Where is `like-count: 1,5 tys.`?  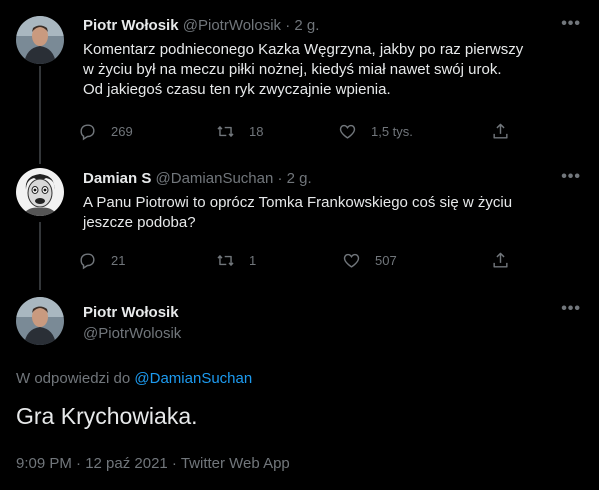
like-count: 1,5 tys. is located at coordinates (392, 131).